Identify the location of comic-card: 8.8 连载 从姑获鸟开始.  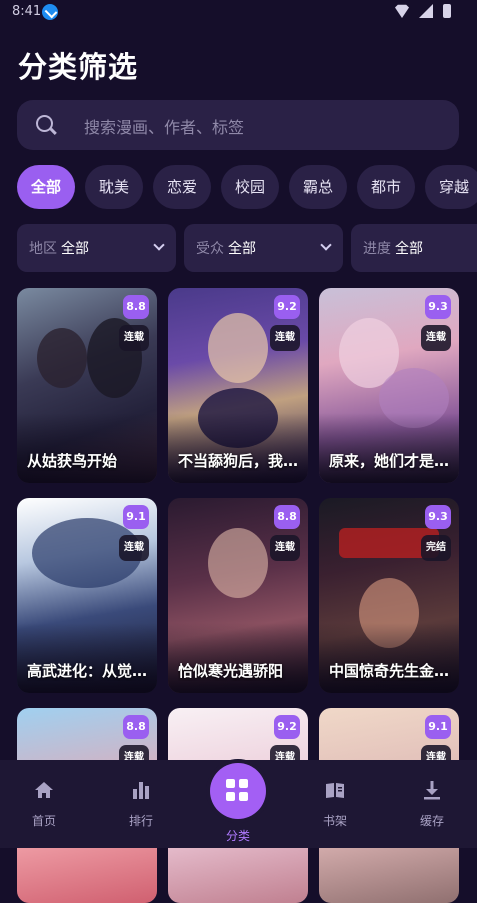
(87, 385).